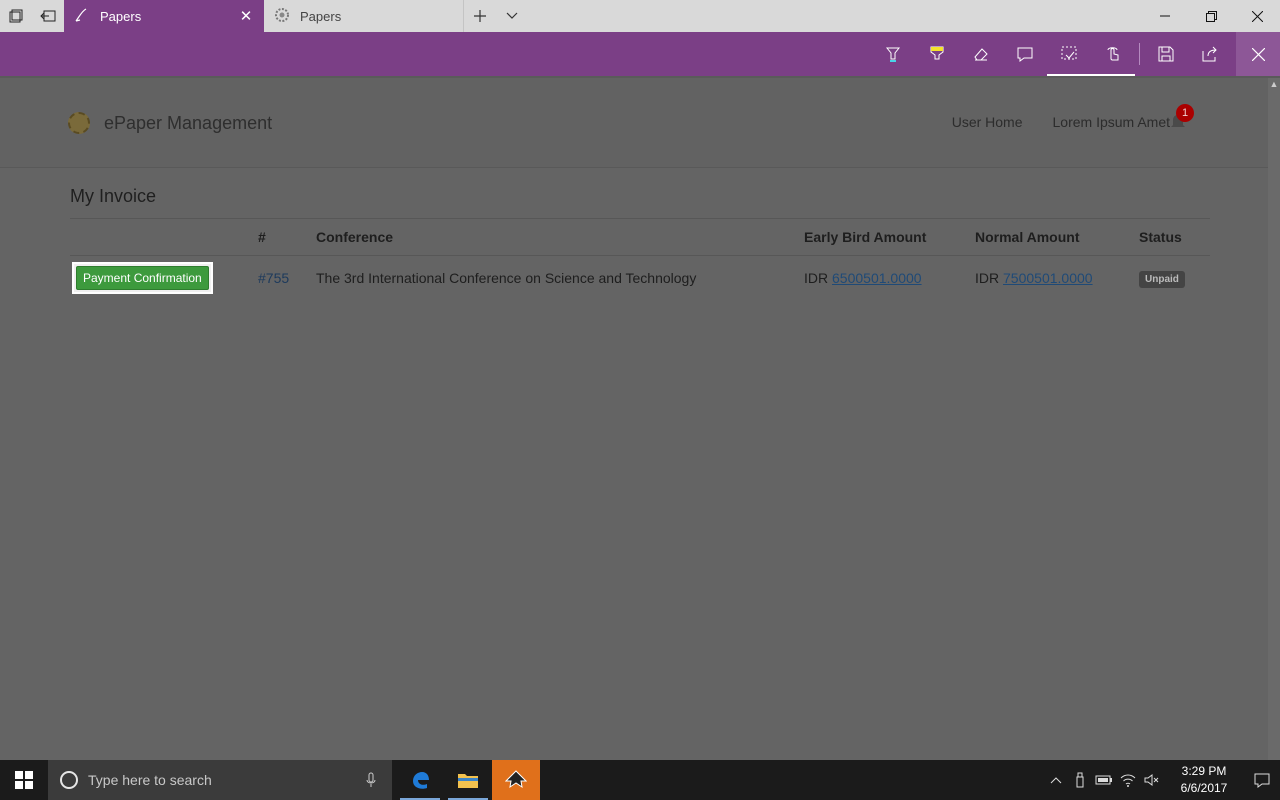 The width and height of the screenshot is (1280, 800). I want to click on edge-app, so click(420, 780).